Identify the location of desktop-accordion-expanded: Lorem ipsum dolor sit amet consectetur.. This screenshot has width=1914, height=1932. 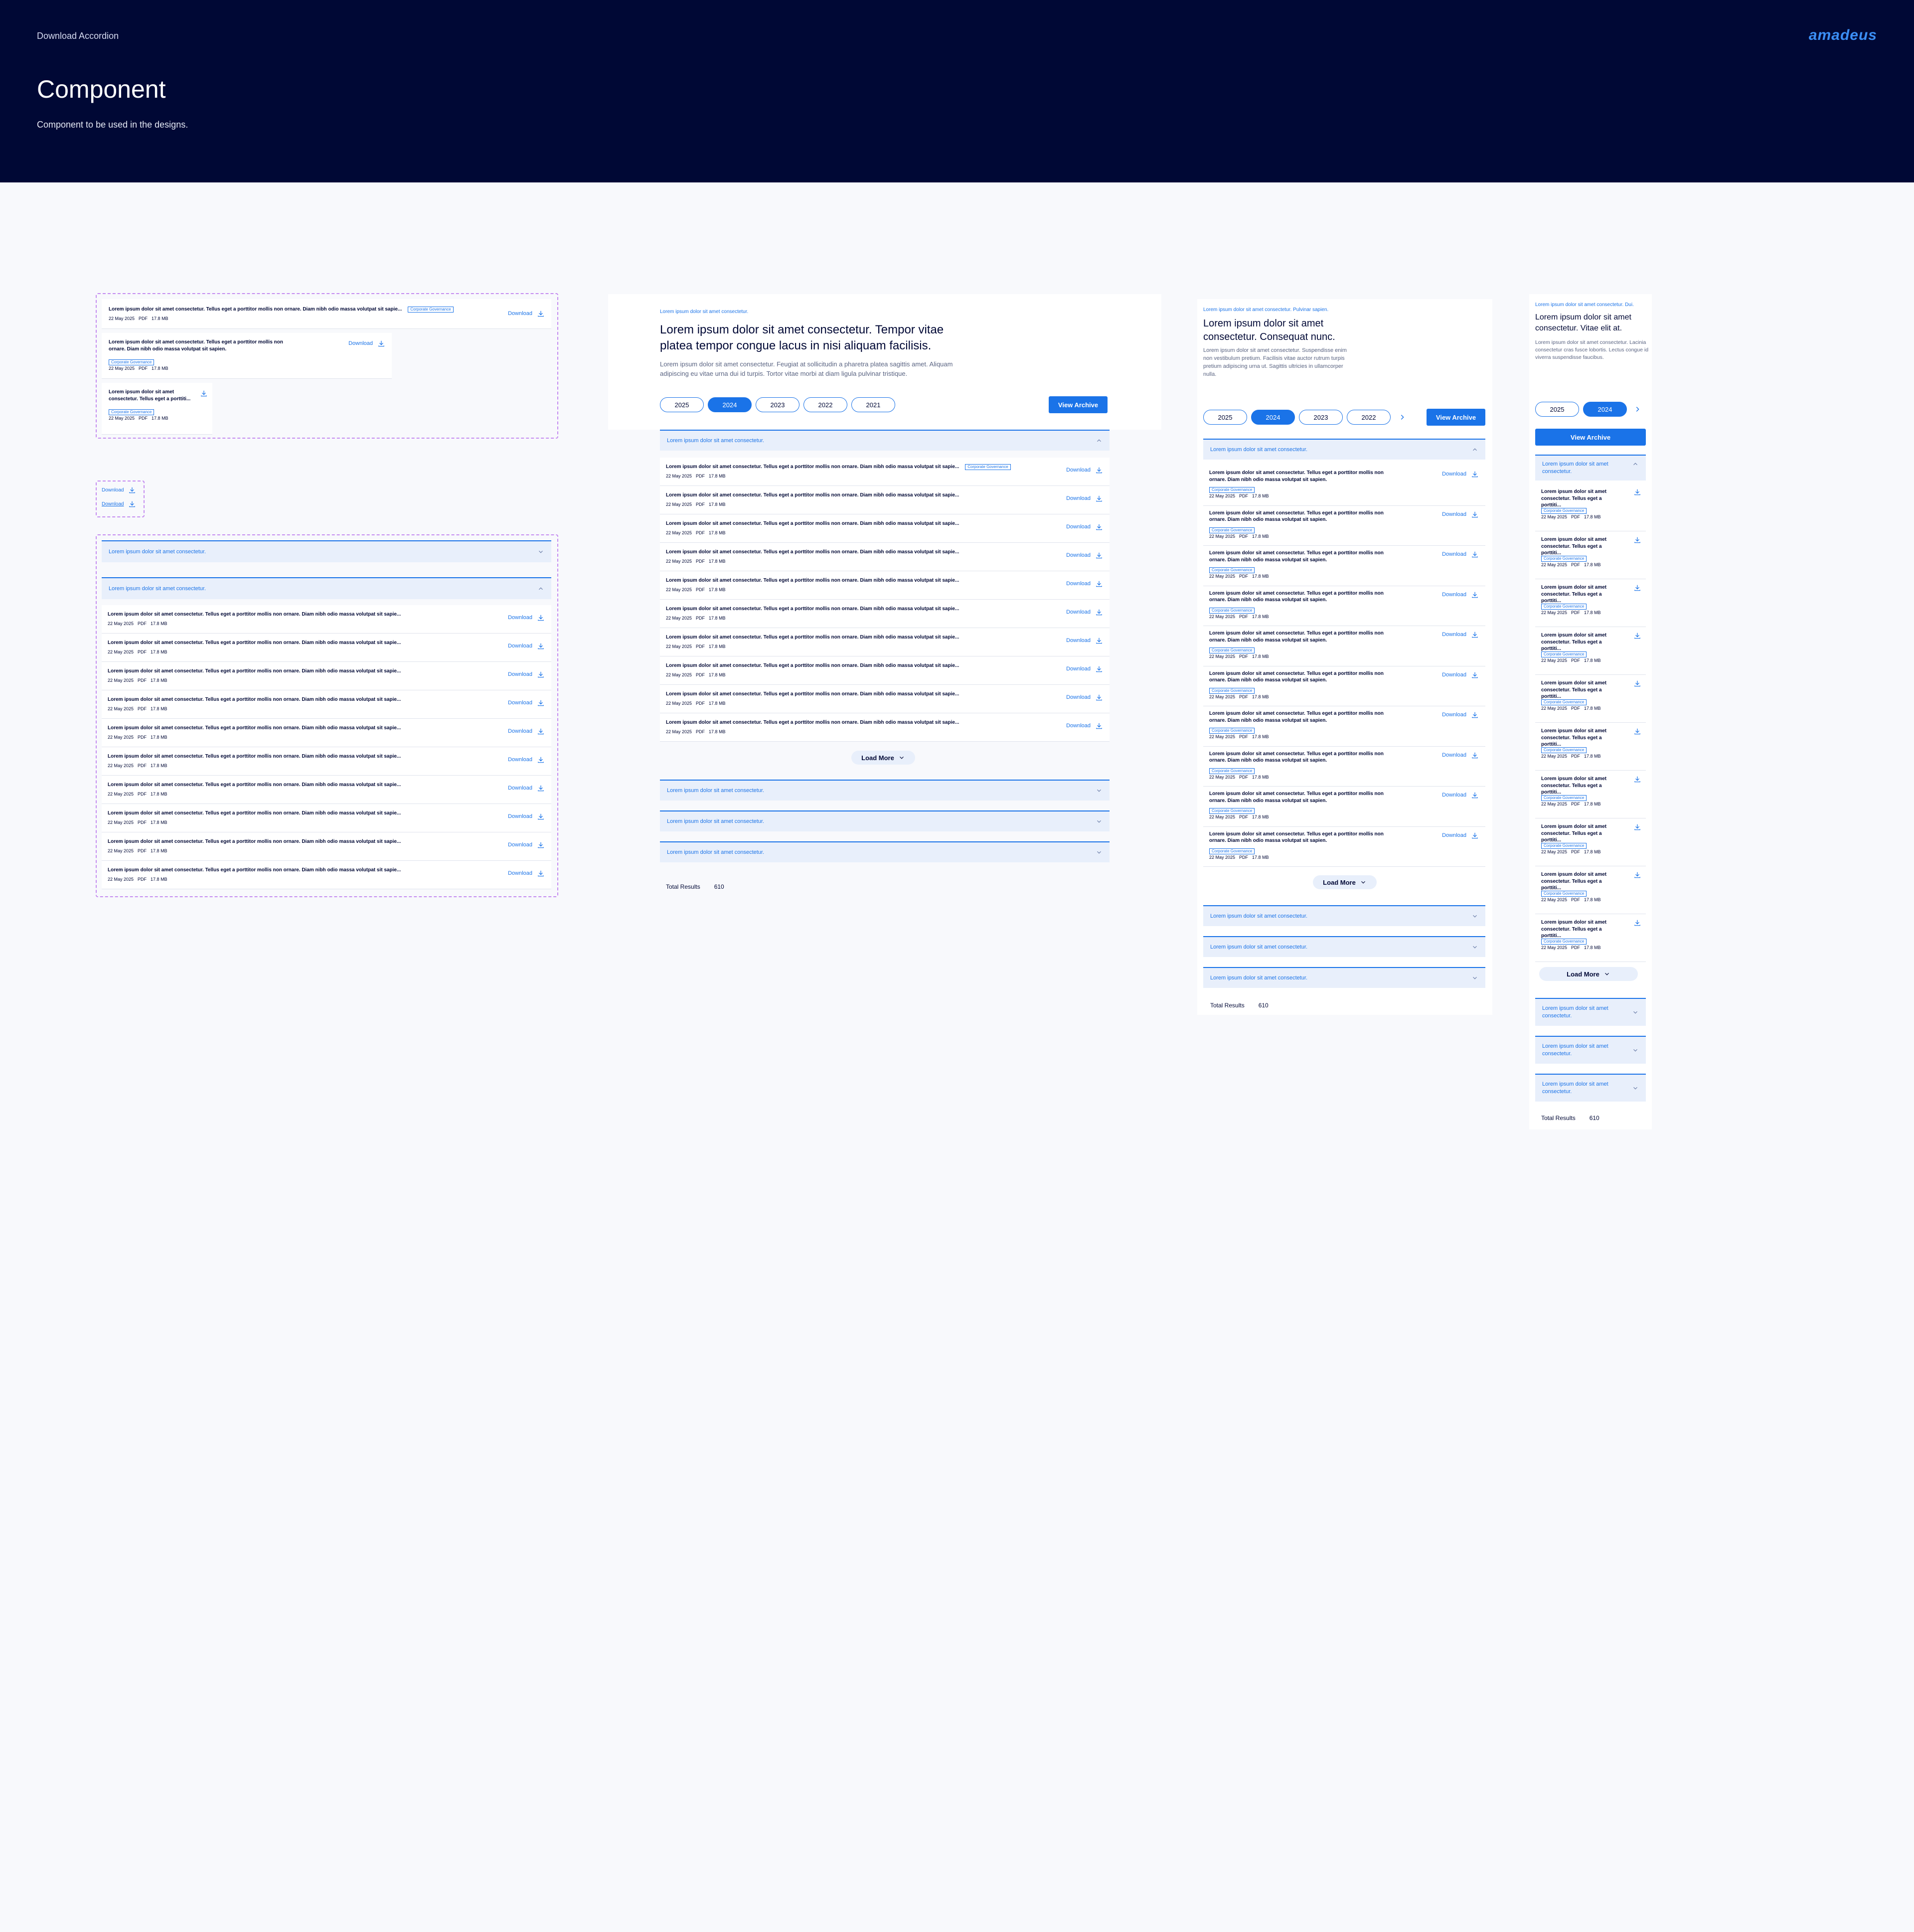
(885, 440).